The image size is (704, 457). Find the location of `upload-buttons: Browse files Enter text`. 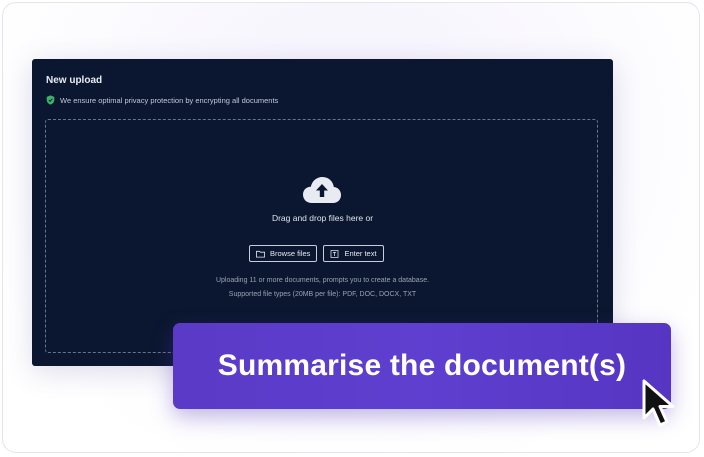

upload-buttons: Browse files Enter text is located at coordinates (316, 253).